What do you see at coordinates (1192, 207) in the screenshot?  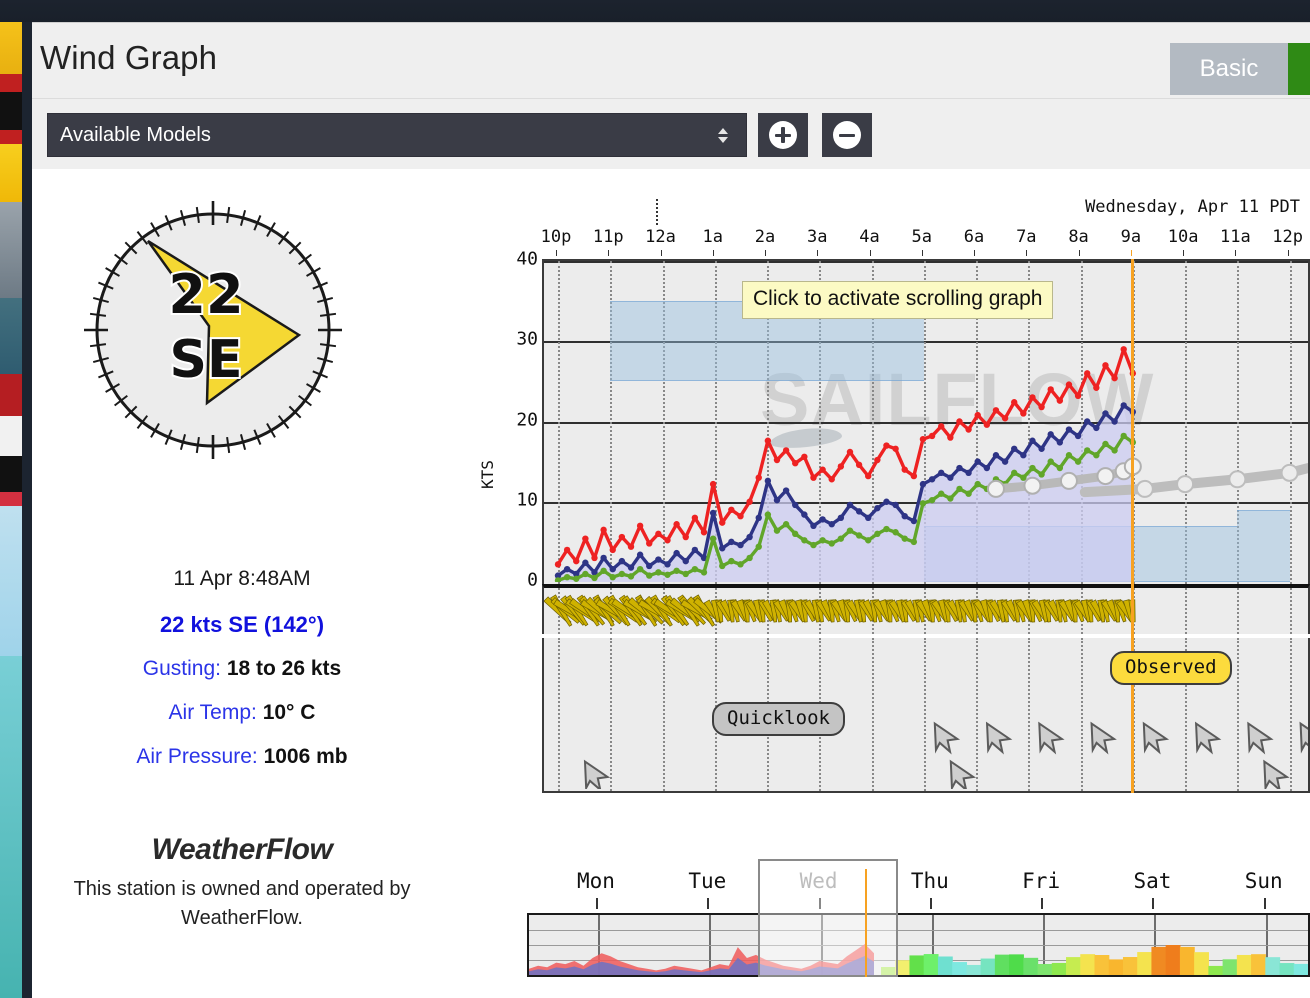 I see `graph-day-label: Wednesday, Apr 11 PDT` at bounding box center [1192, 207].